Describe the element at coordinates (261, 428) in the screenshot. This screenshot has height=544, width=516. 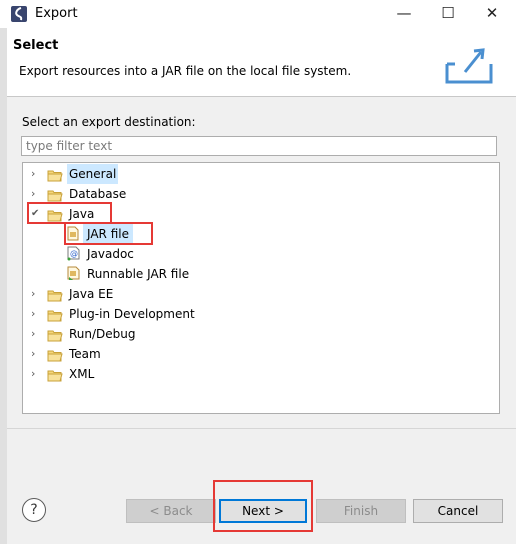
I see `footer-divider` at that location.